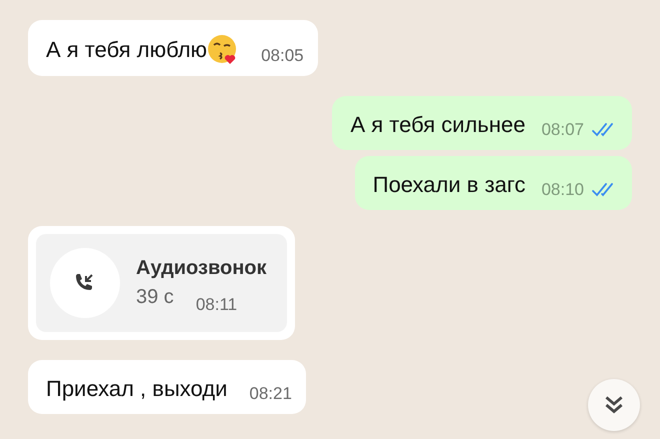 The width and height of the screenshot is (660, 439). Describe the element at coordinates (438, 125) in the screenshot. I see `message-text: А я тебя сильнее` at that location.